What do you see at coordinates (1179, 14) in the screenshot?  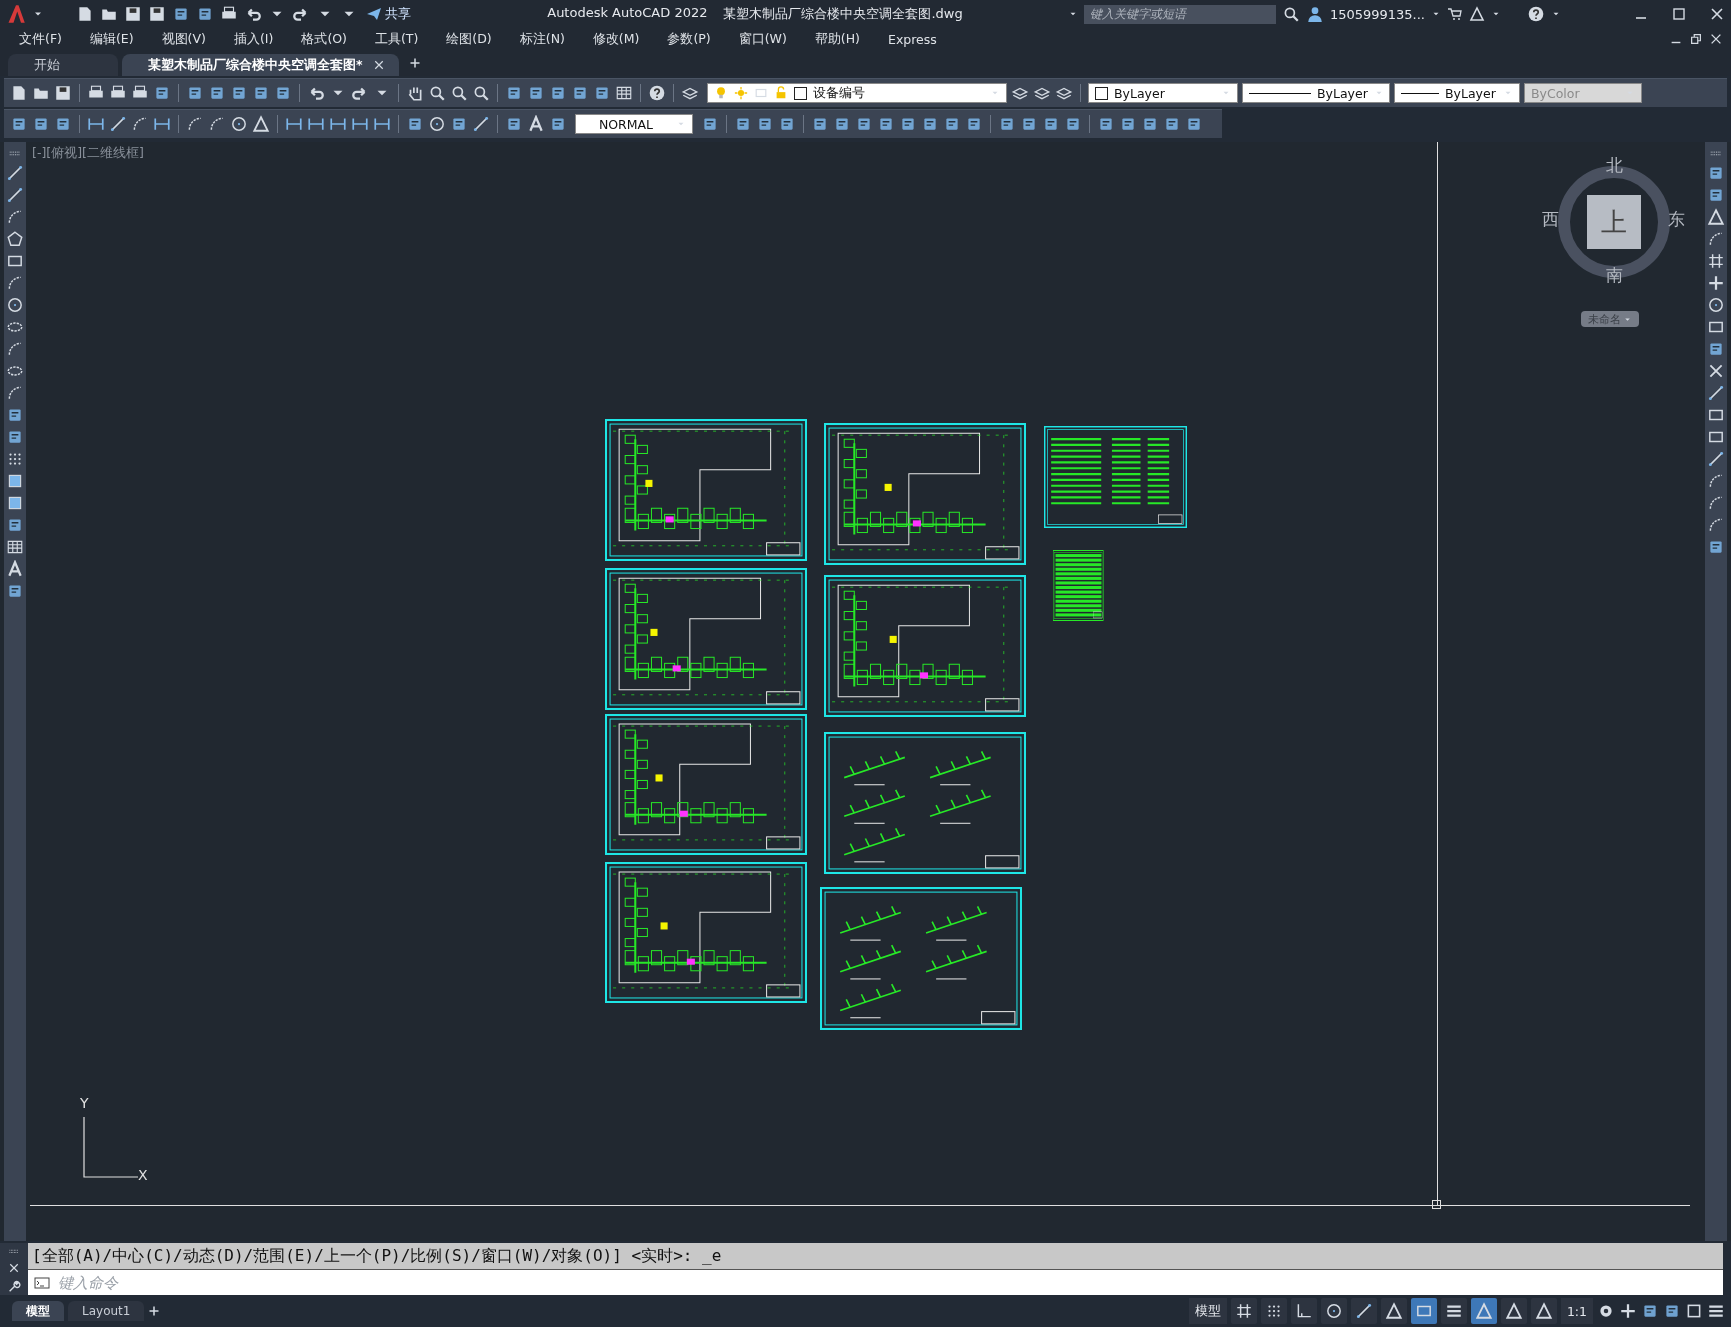 I see `search-field: 键入关键字或短语` at bounding box center [1179, 14].